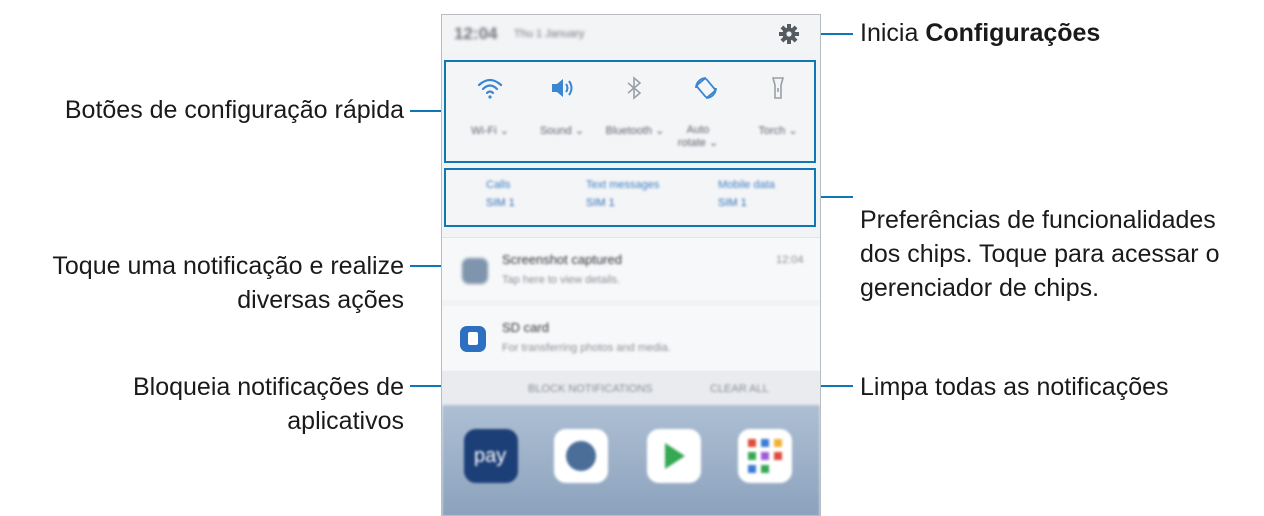  What do you see at coordinates (490, 131) in the screenshot?
I see `qs-label-wifi: Wi-Fi ⌄` at bounding box center [490, 131].